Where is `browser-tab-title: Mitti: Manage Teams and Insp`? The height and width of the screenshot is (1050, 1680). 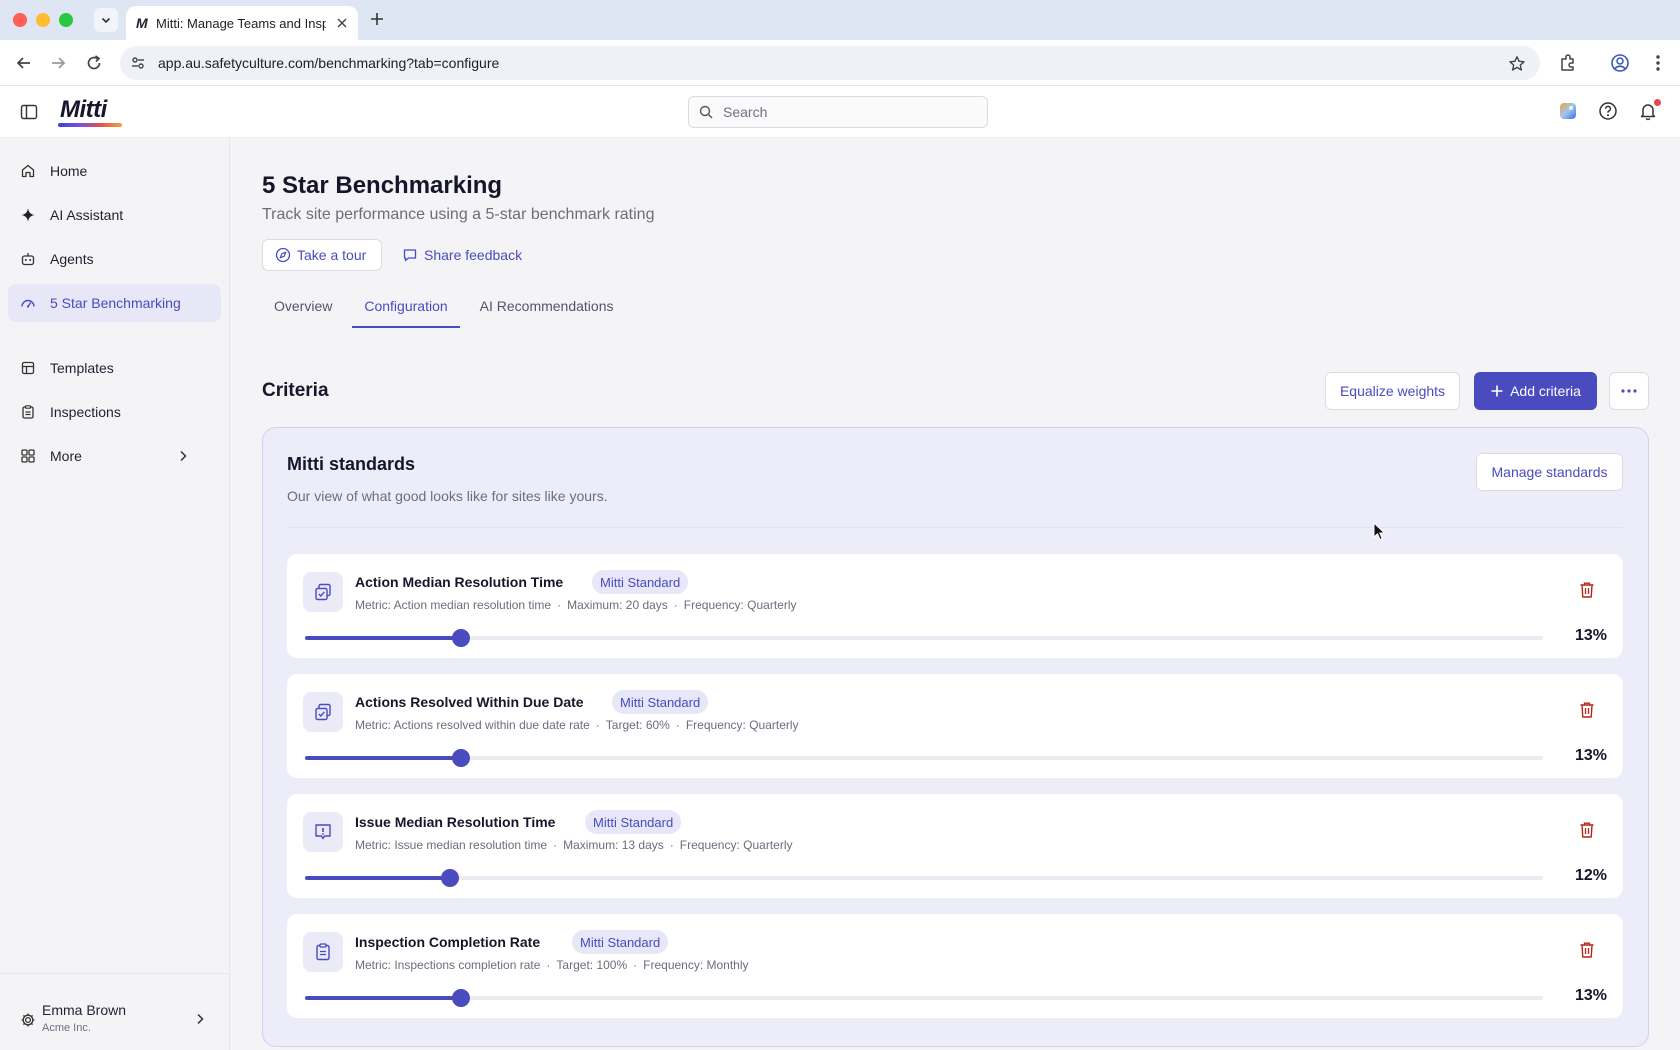
browser-tab-title: Mitti: Manage Teams and Insp is located at coordinates (241, 23).